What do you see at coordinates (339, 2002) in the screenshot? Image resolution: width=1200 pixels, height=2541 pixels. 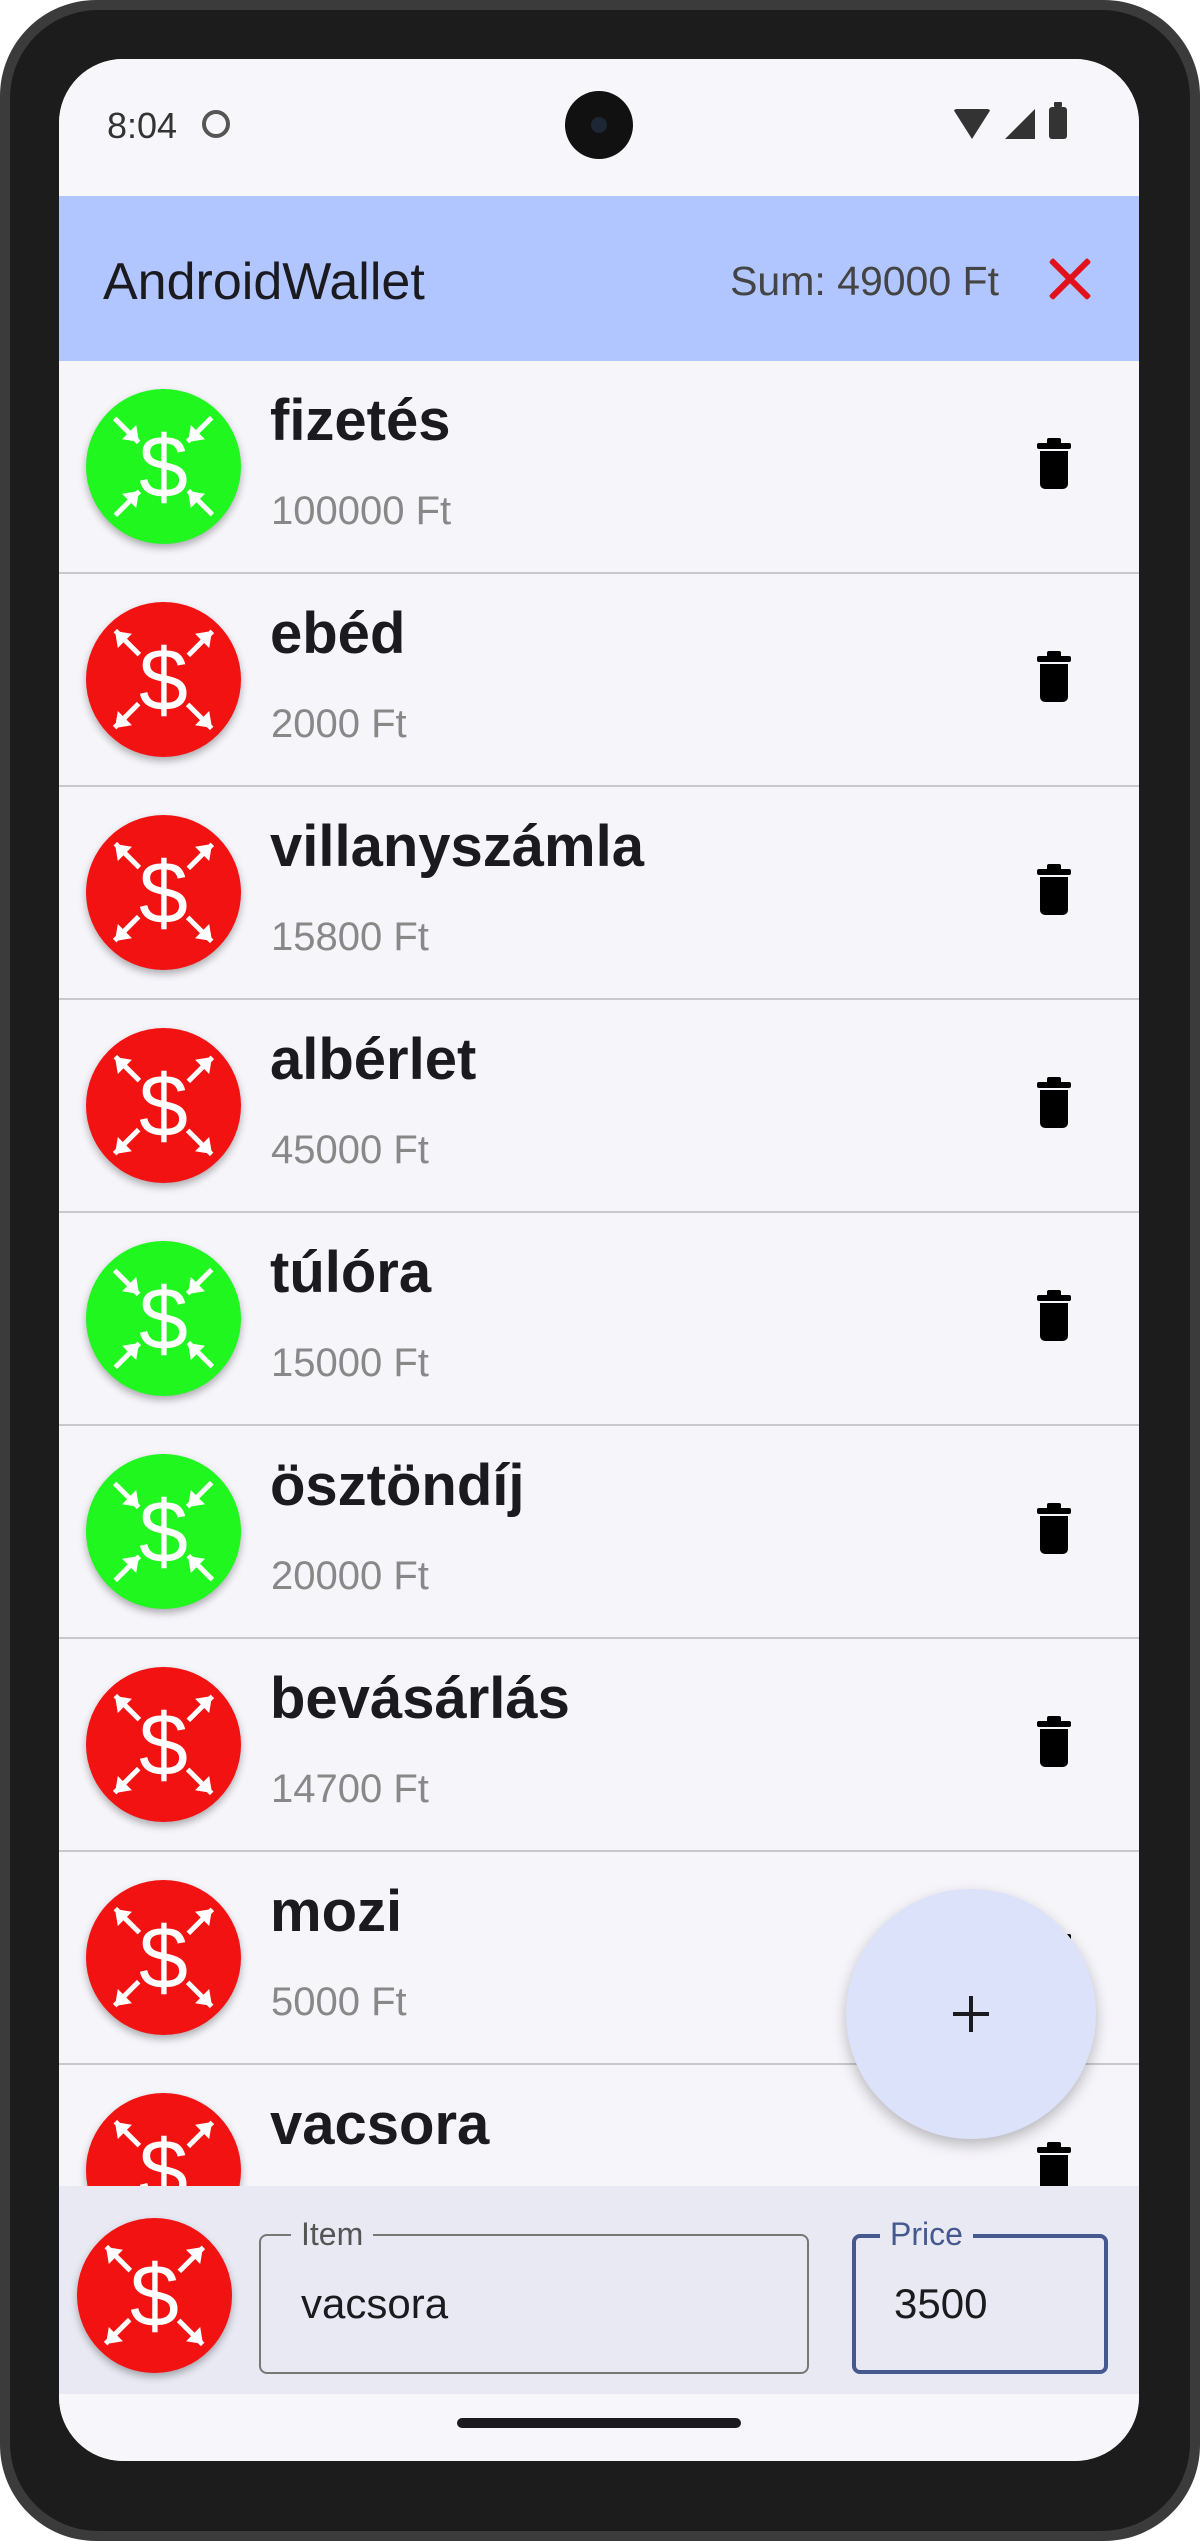 I see `item-price: 5000 Ft` at bounding box center [339, 2002].